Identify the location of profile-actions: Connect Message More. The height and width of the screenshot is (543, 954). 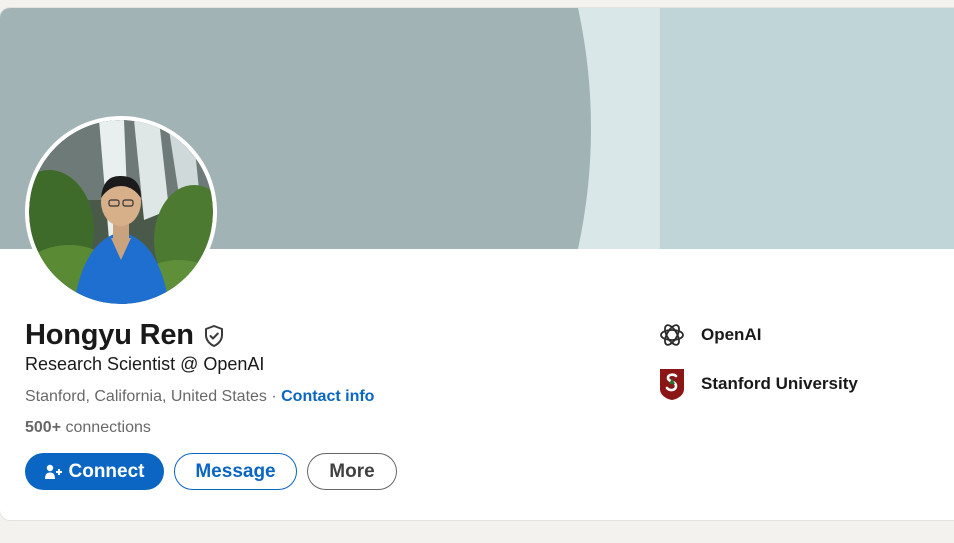
(211, 471).